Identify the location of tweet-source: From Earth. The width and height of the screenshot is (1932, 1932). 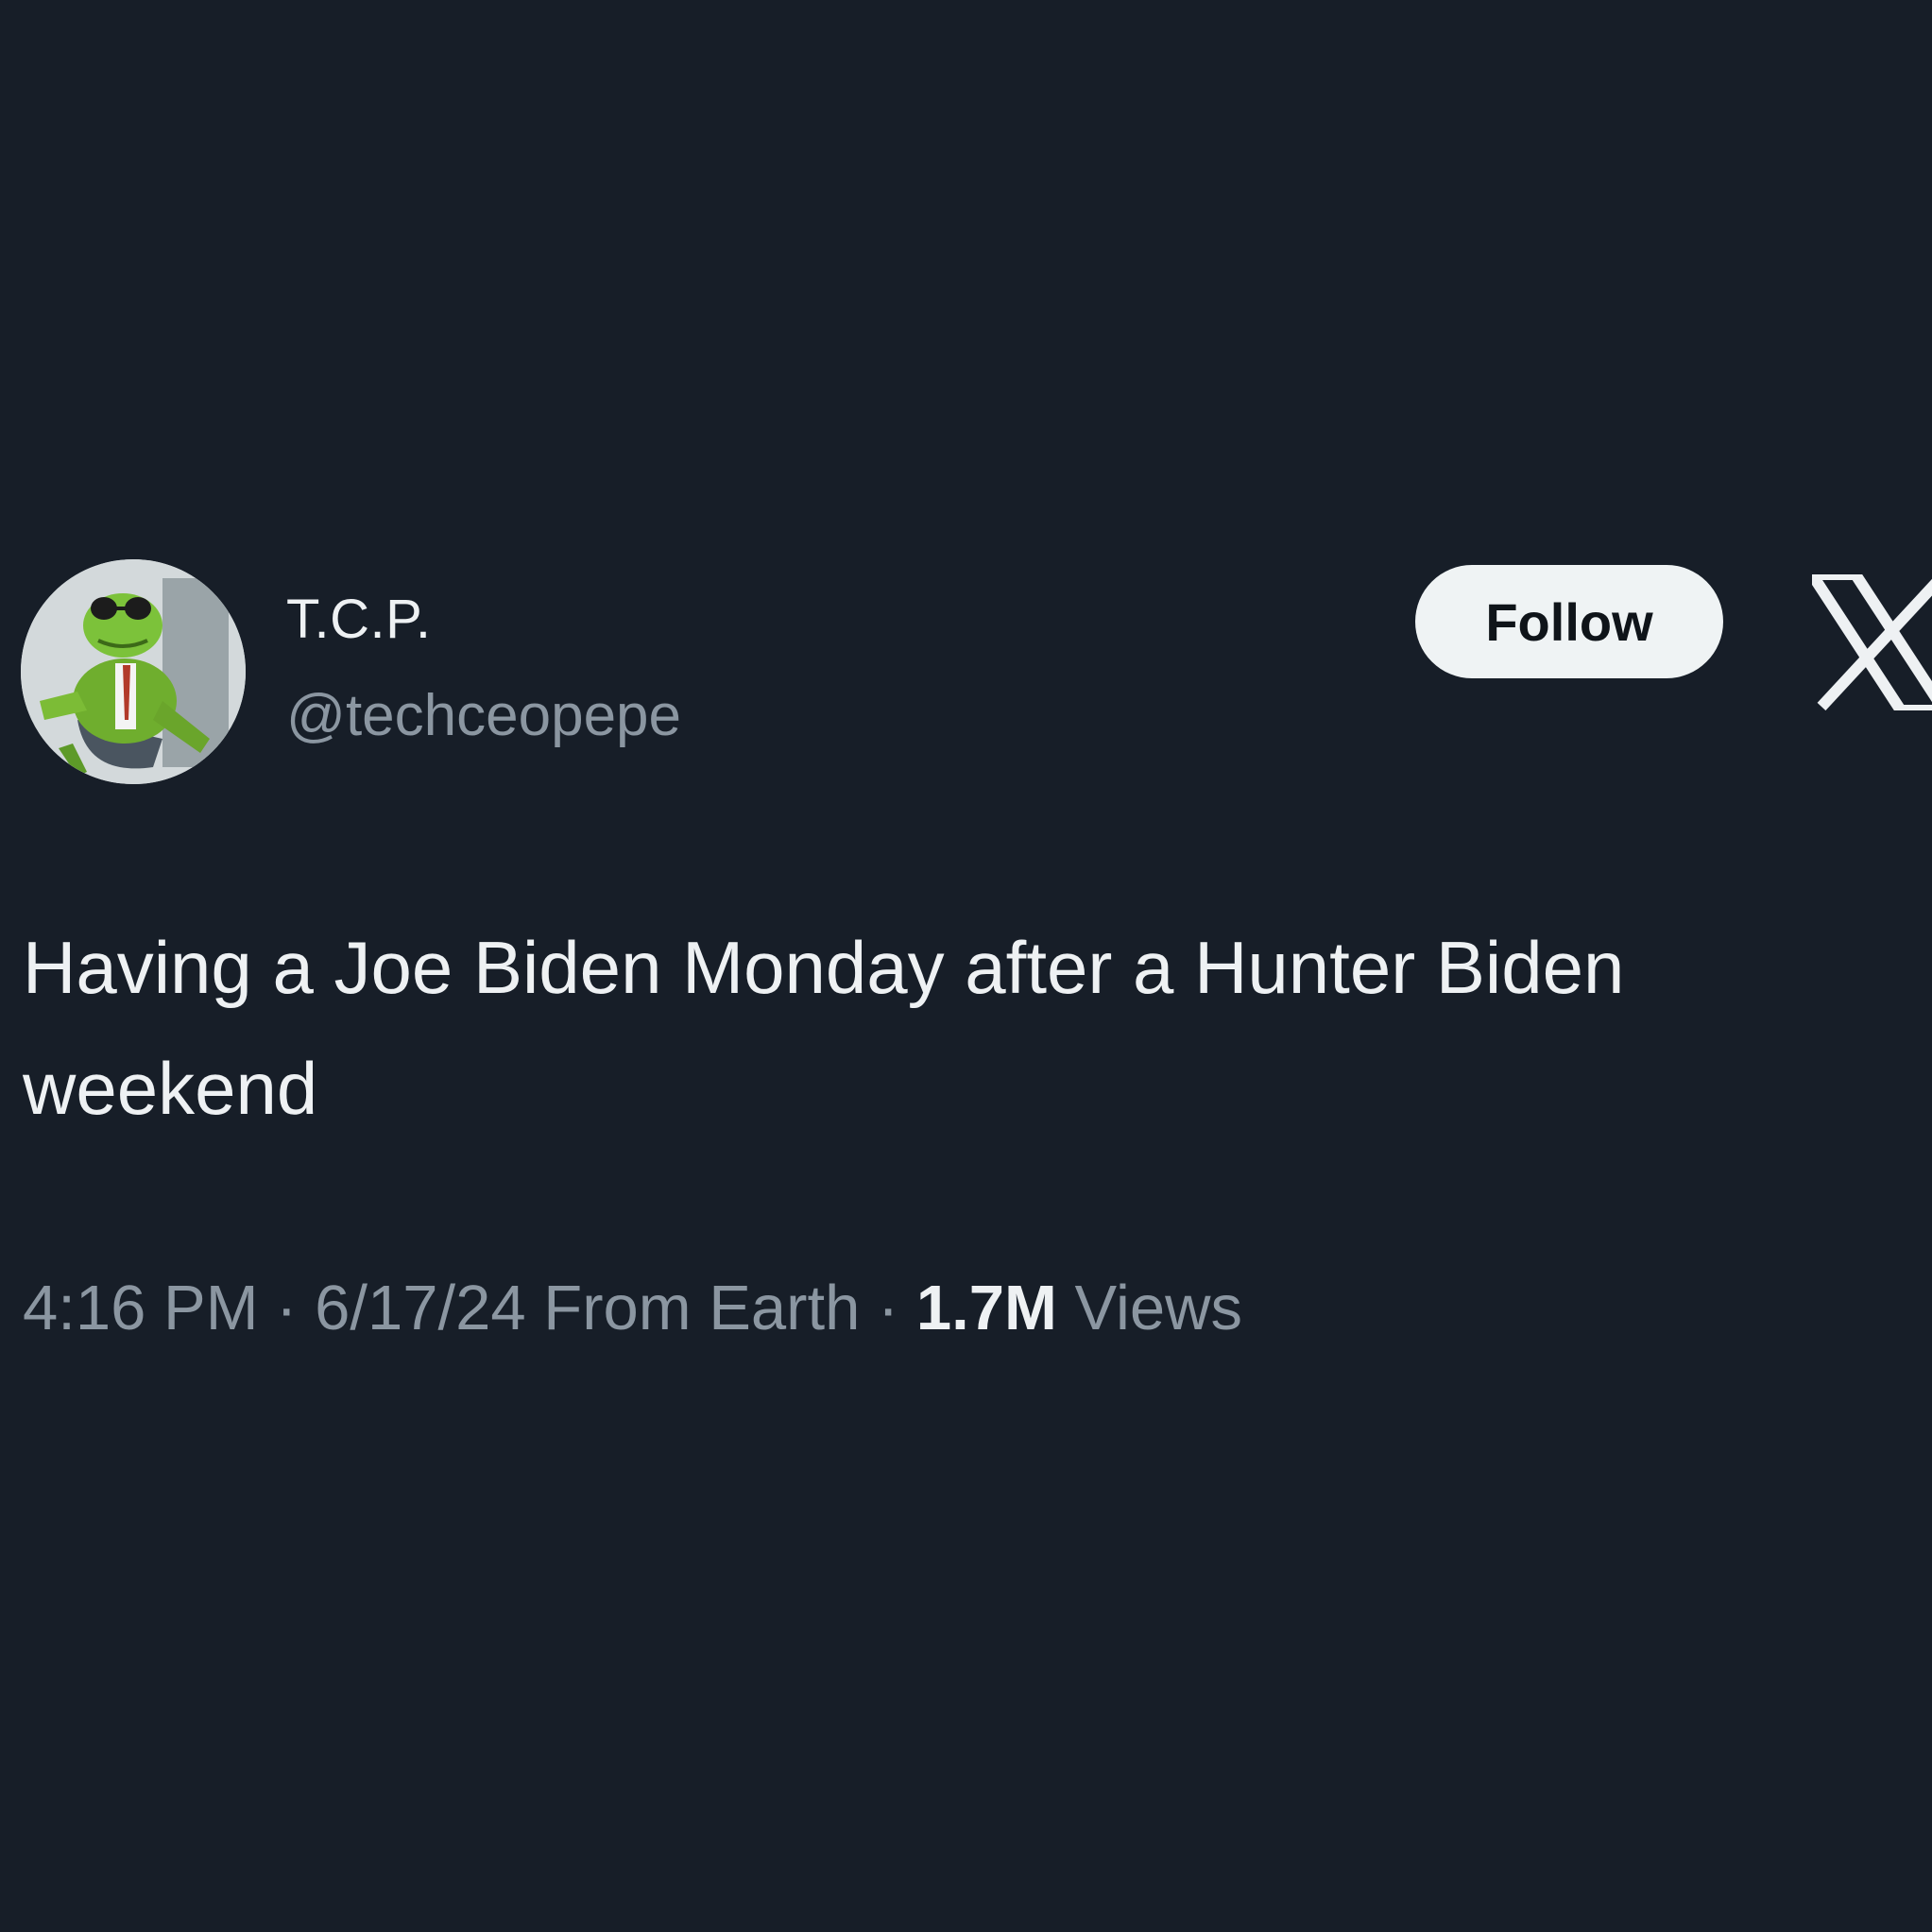
(702, 1308).